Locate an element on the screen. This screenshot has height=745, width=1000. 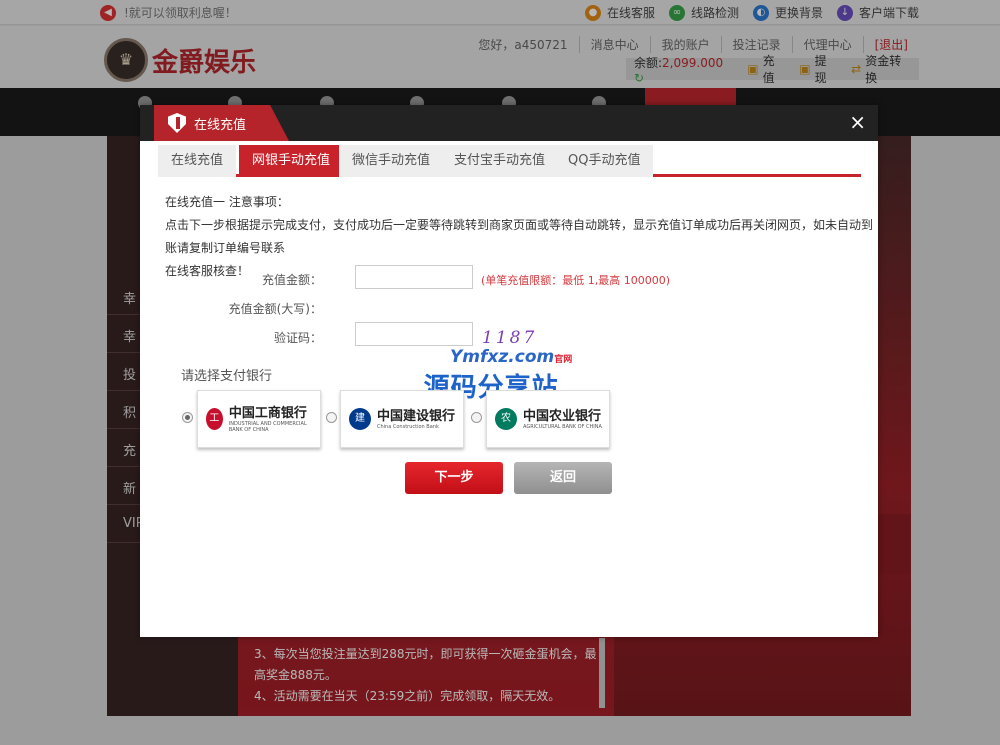
captcha-input is located at coordinates (414, 334).